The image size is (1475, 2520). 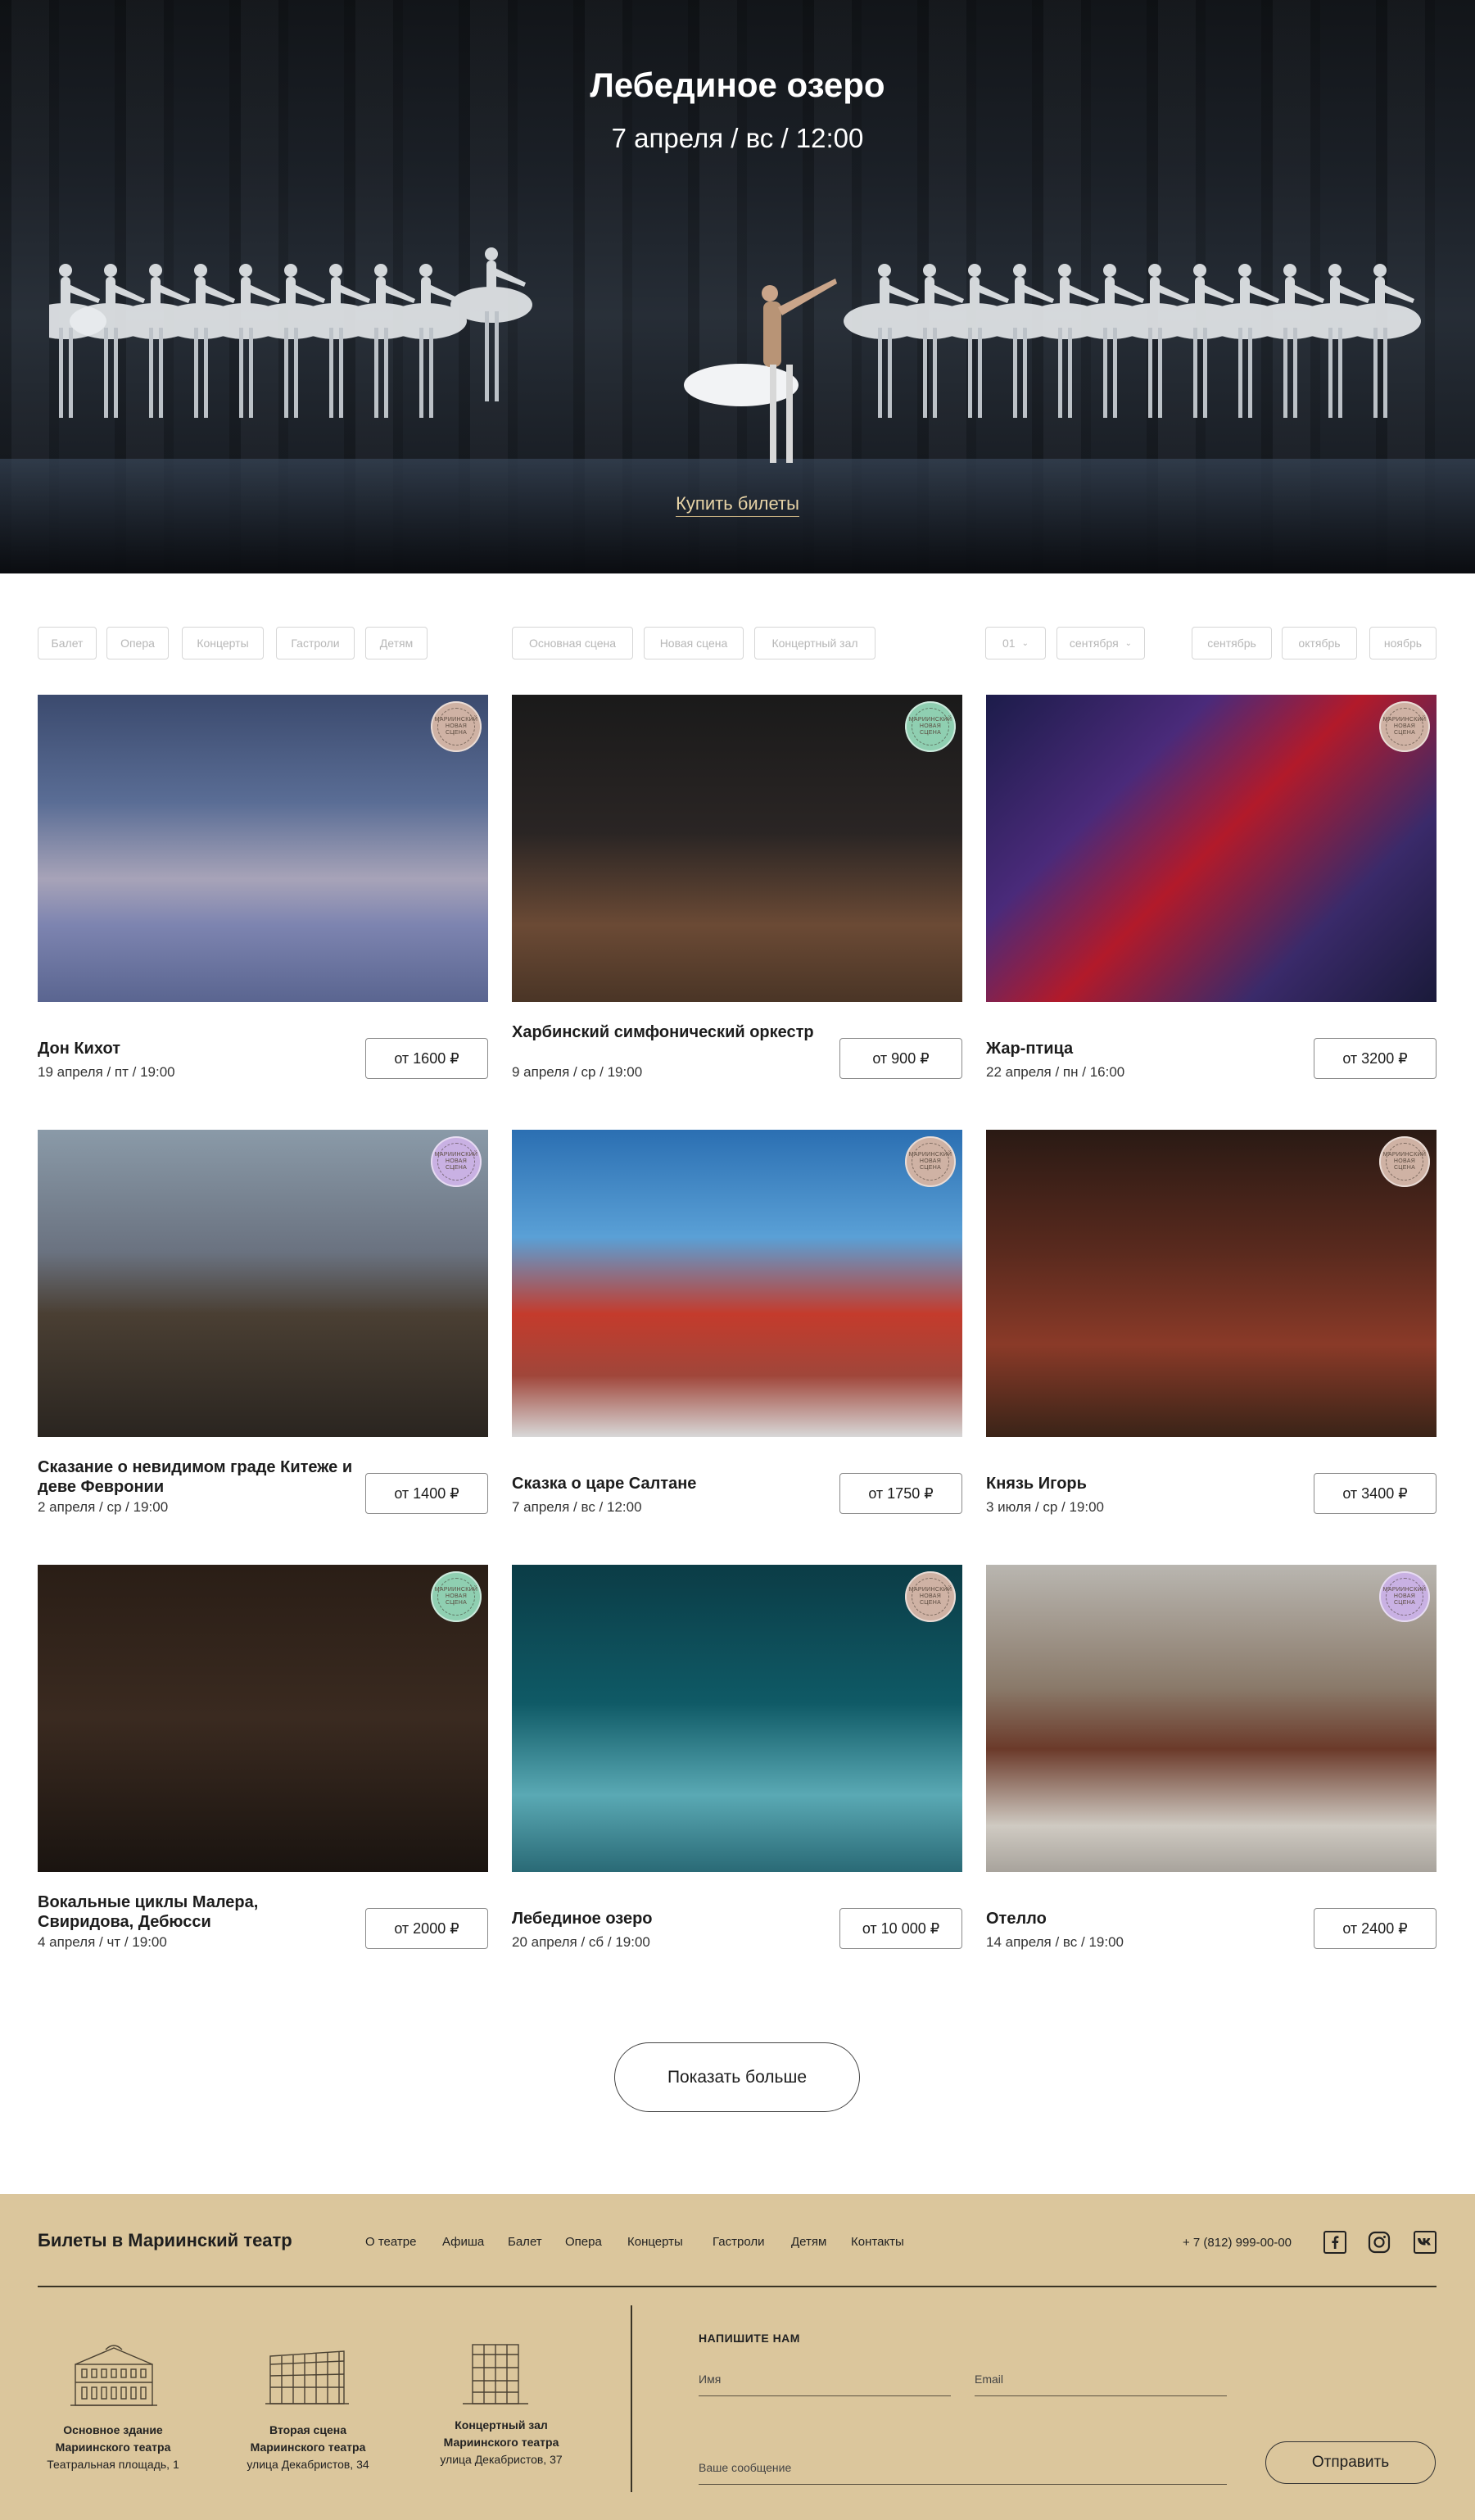 I want to click on filter-venue-concert-hall: Концертный зал, so click(x=815, y=643).